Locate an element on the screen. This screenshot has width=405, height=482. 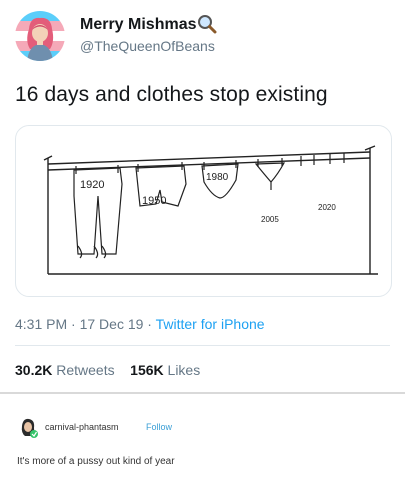
tweet-stats: 30.2K Retweets 156K Likes is located at coordinates (107, 370).